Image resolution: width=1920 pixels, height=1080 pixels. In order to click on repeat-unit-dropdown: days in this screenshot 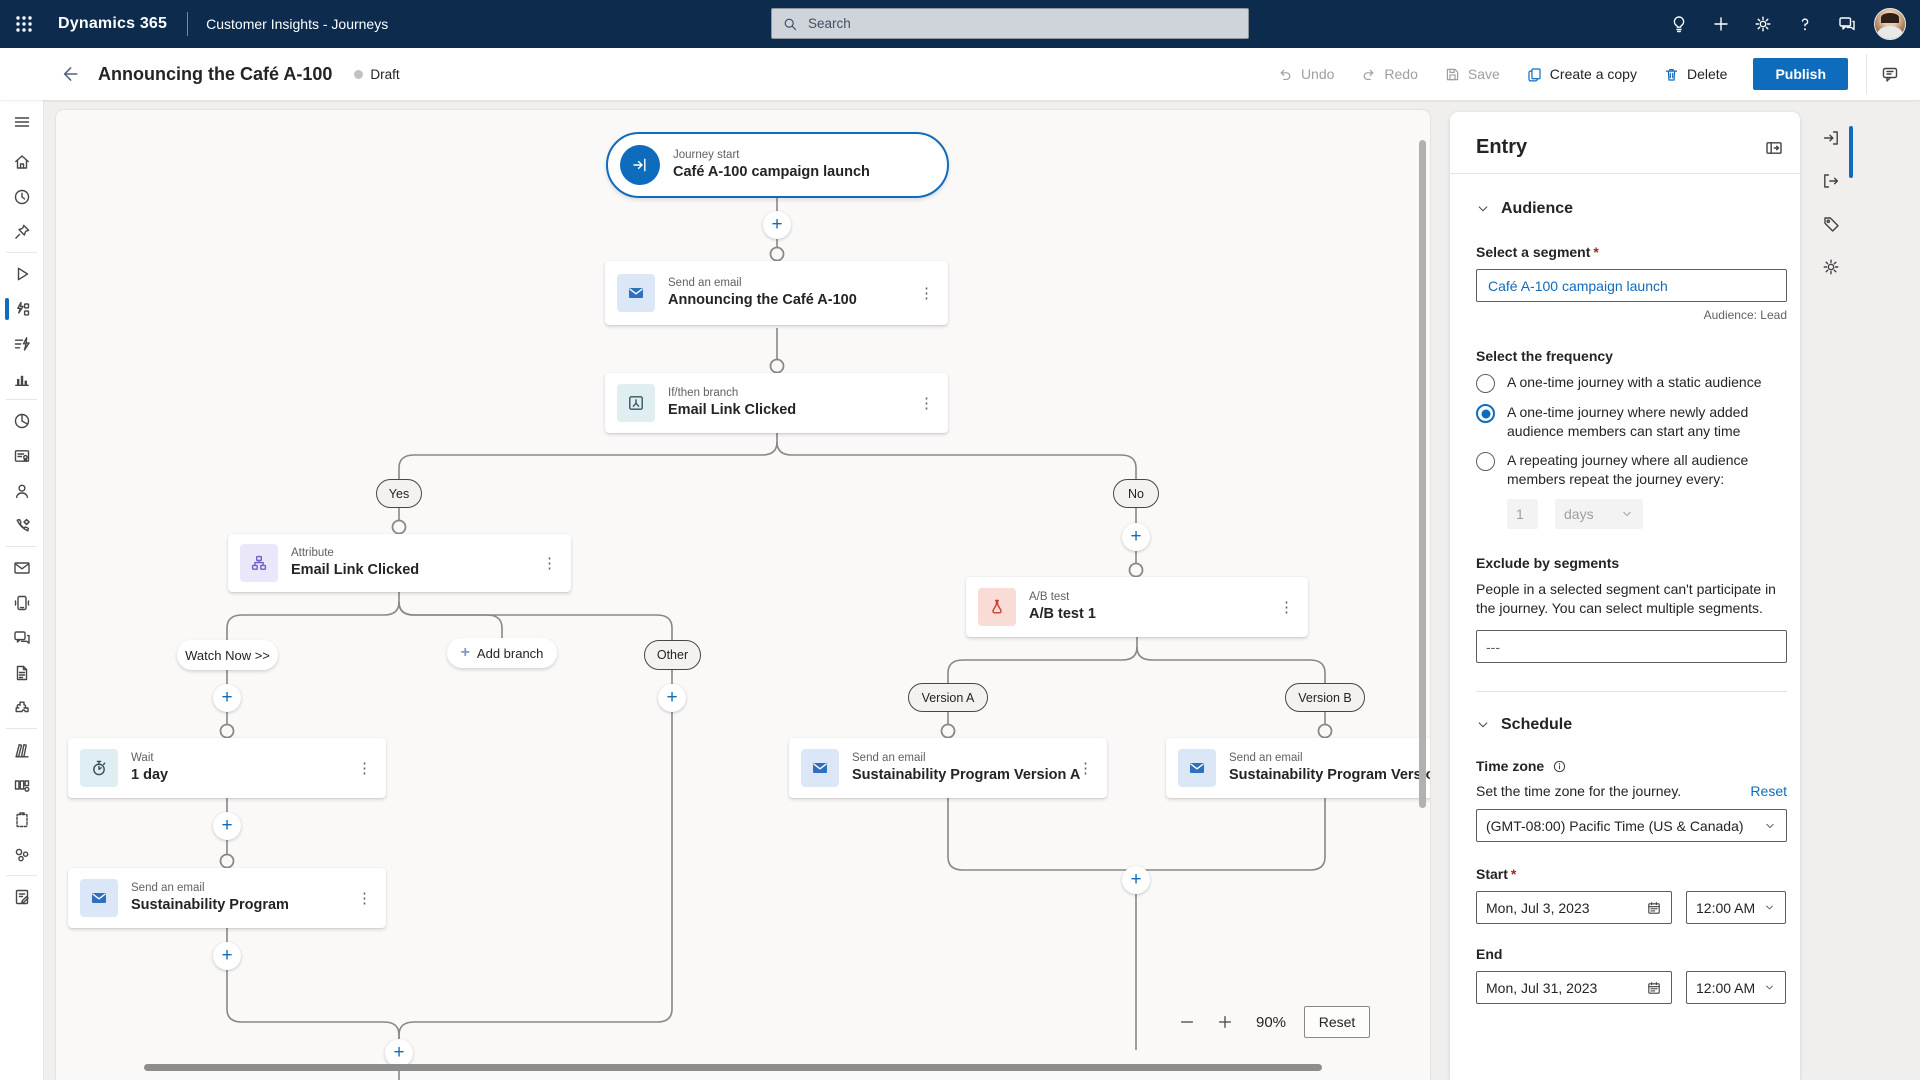, I will do `click(1599, 514)`.